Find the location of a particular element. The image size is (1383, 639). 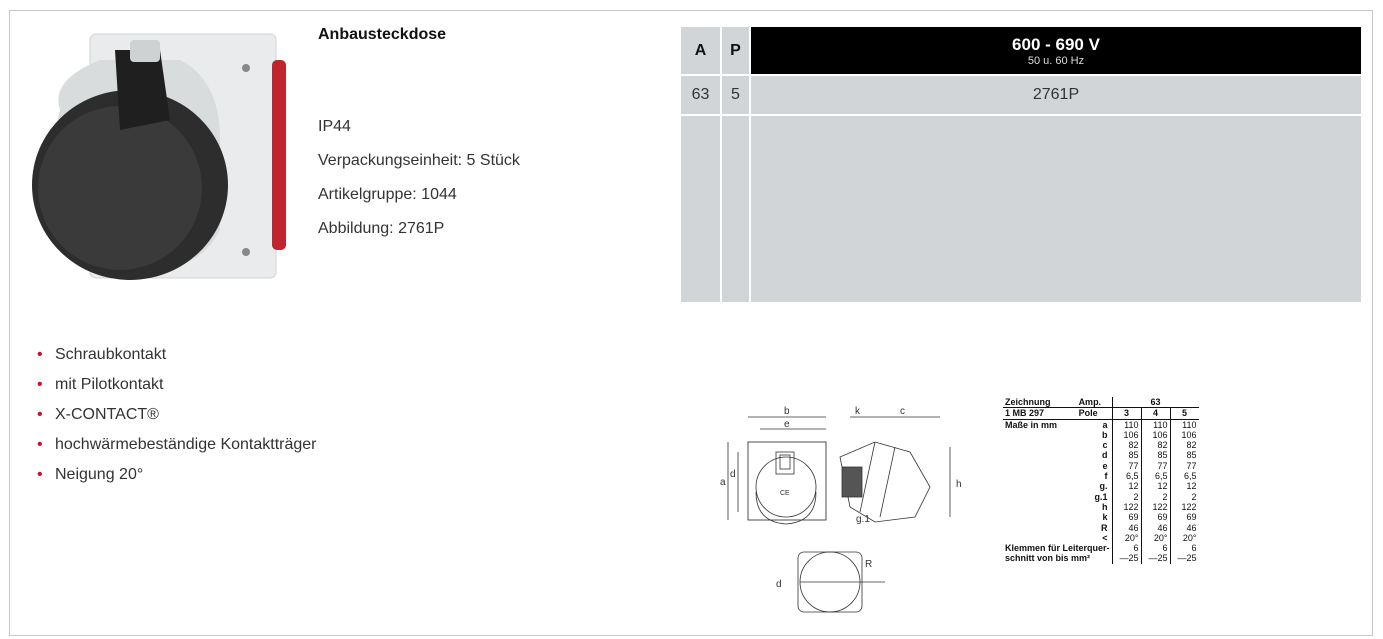

dim-d-label: d is located at coordinates (733, 474).